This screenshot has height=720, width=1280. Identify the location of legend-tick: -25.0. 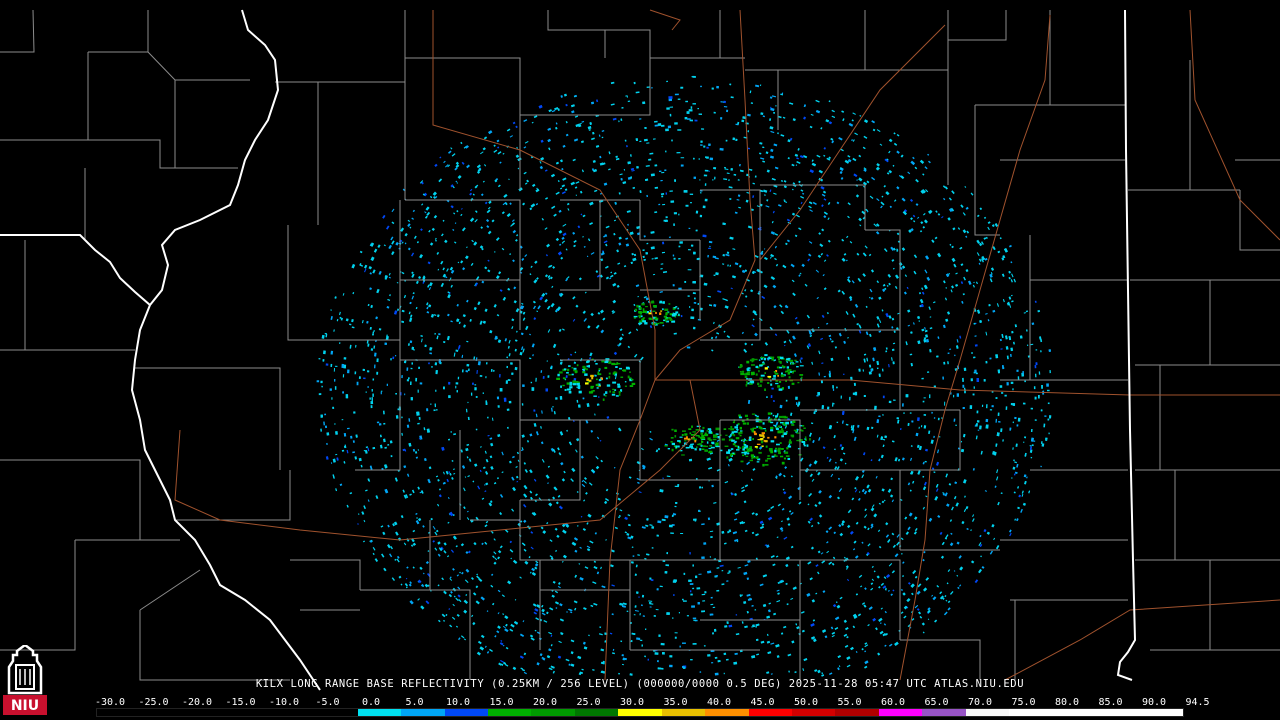
(153, 702).